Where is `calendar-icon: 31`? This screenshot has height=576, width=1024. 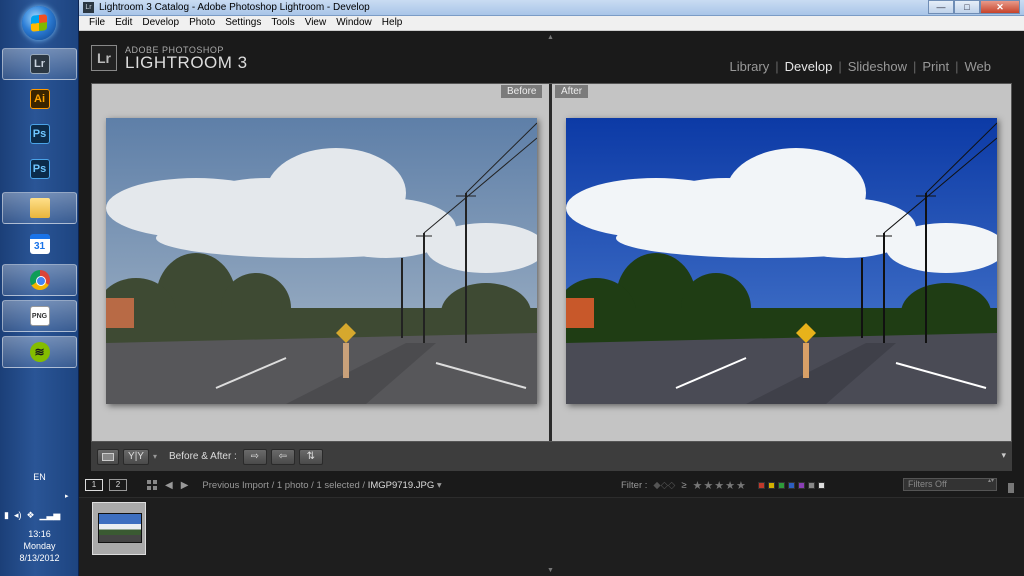 calendar-icon: 31 is located at coordinates (39, 244).